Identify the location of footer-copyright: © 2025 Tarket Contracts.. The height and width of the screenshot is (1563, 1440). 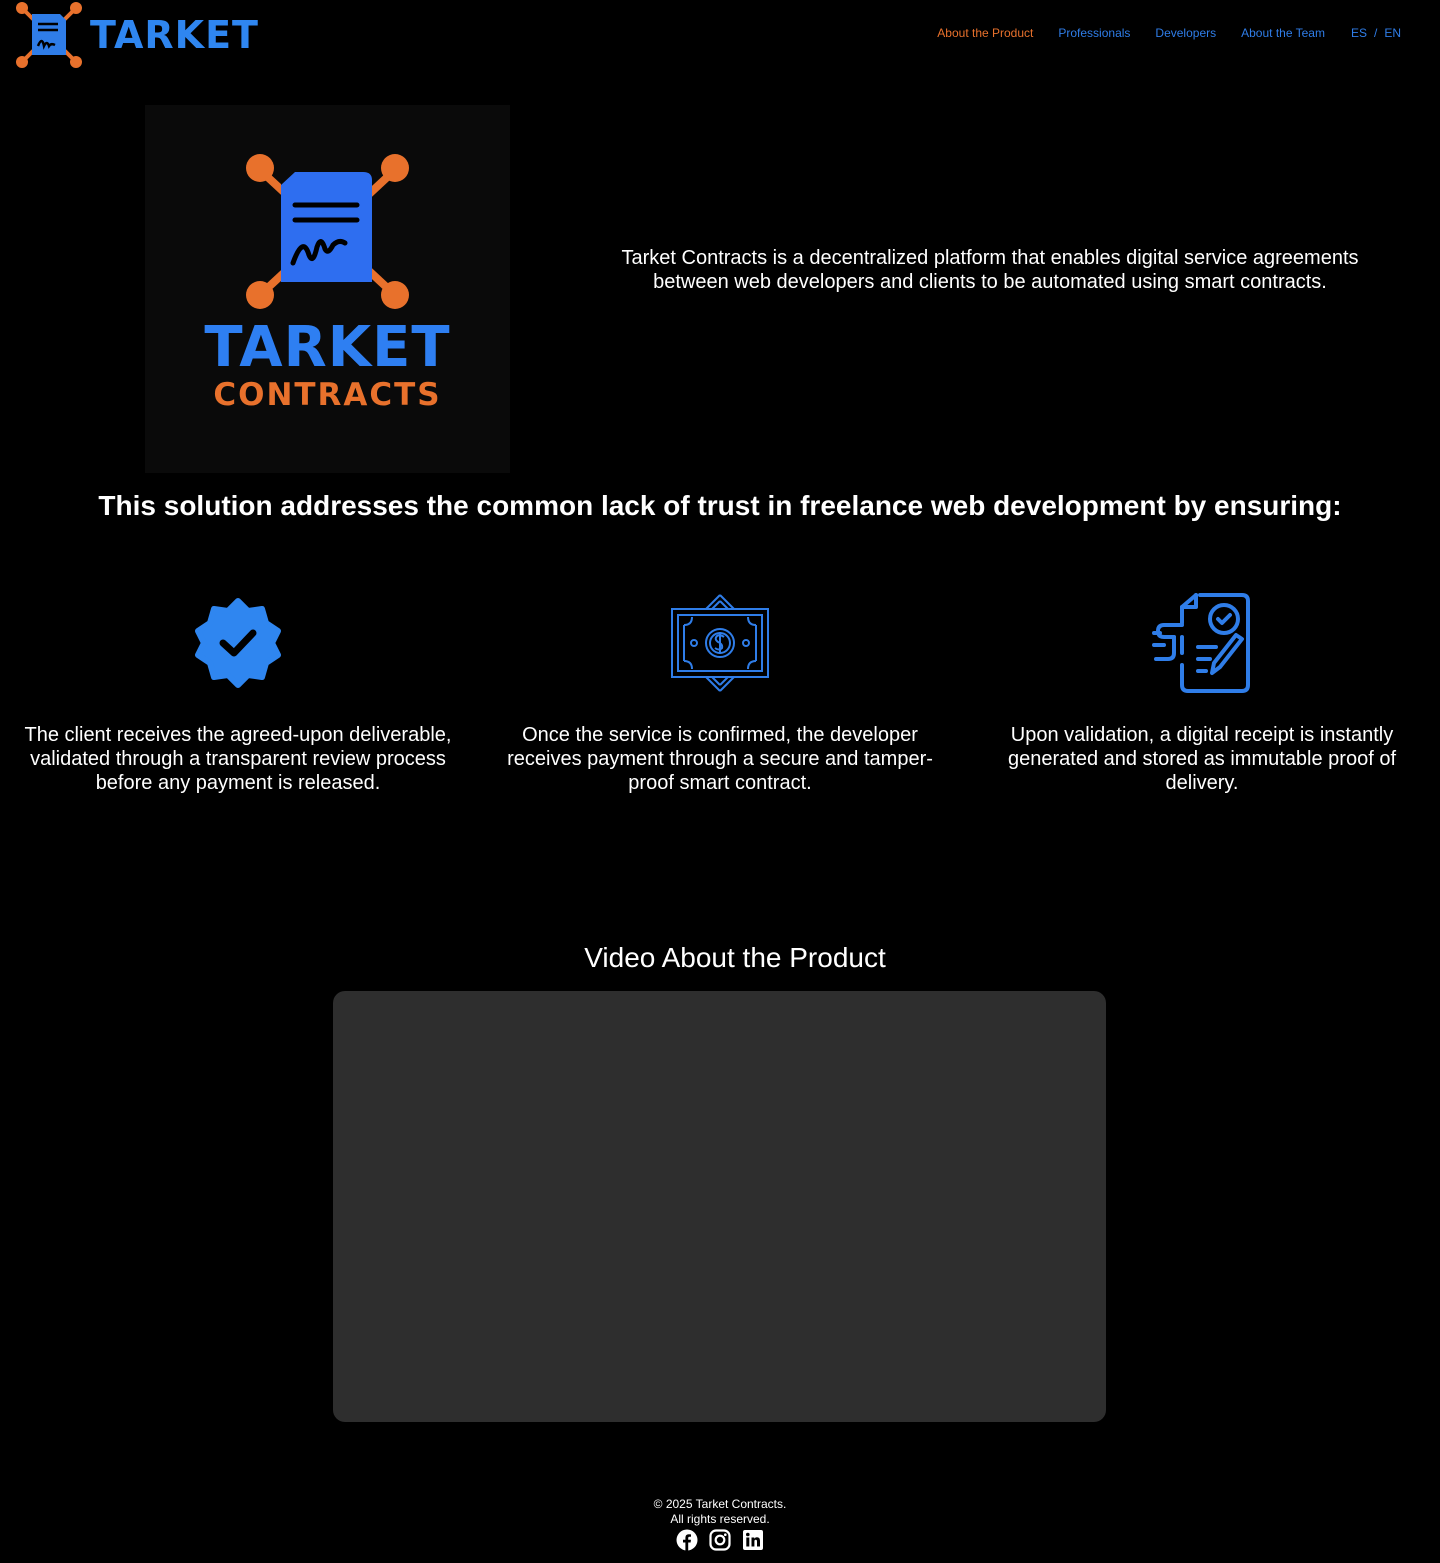
(720, 1504).